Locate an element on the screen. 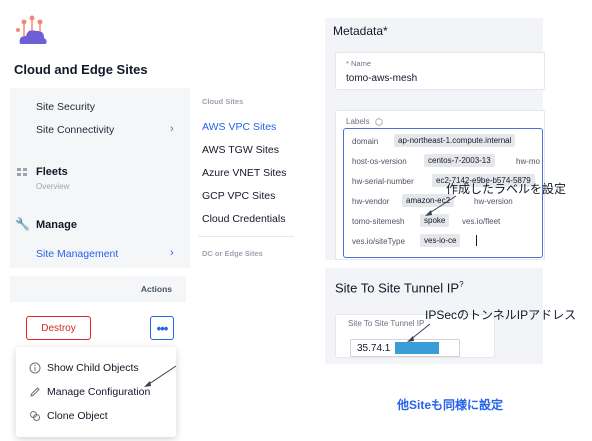 This screenshot has height=441, width=592. menu-section-cloud-sites: Cloud Sites is located at coordinates (223, 101).